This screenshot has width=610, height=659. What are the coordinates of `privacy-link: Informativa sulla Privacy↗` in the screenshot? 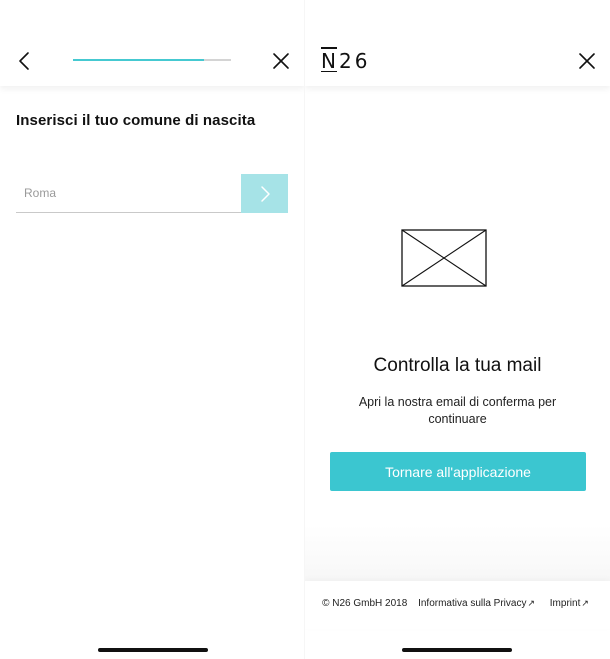 It's located at (478, 603).